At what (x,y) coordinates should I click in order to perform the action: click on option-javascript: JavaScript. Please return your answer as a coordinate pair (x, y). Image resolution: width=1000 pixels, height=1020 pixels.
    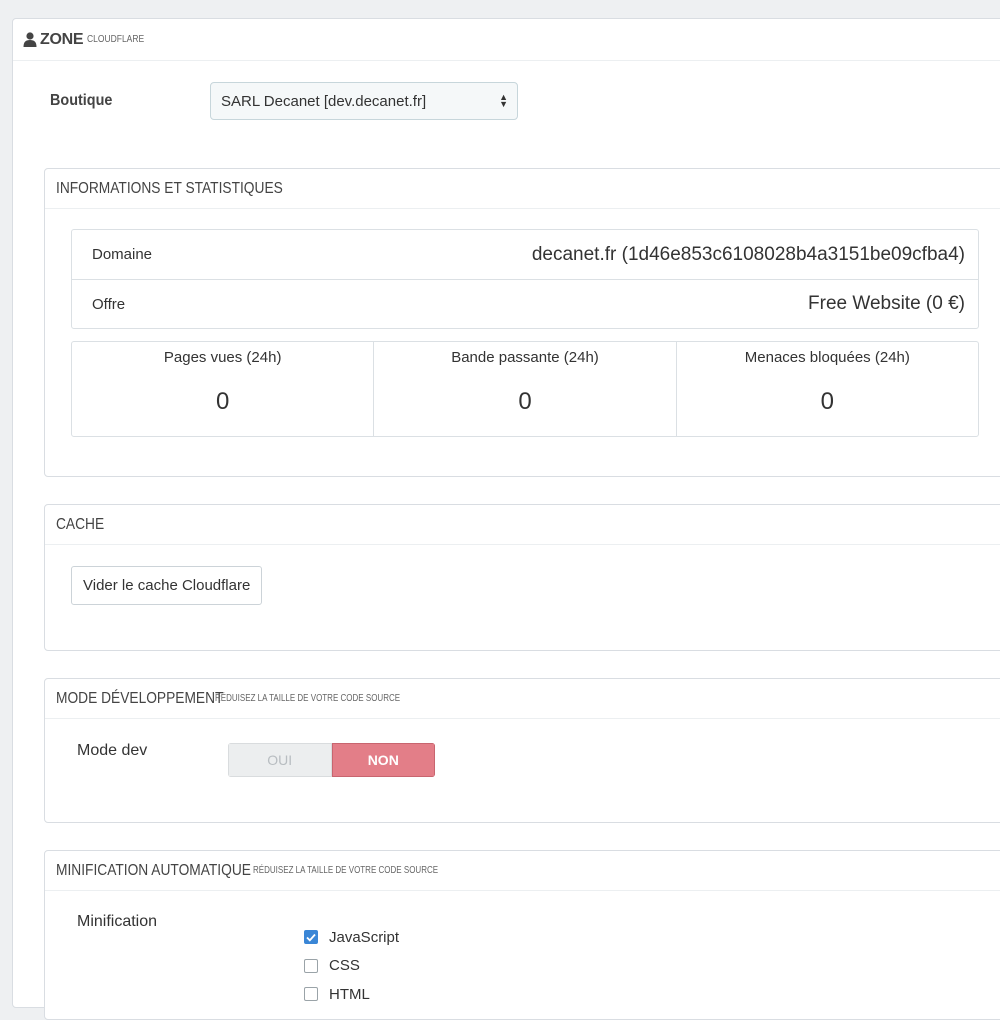
    Looking at the image, I should click on (351, 937).